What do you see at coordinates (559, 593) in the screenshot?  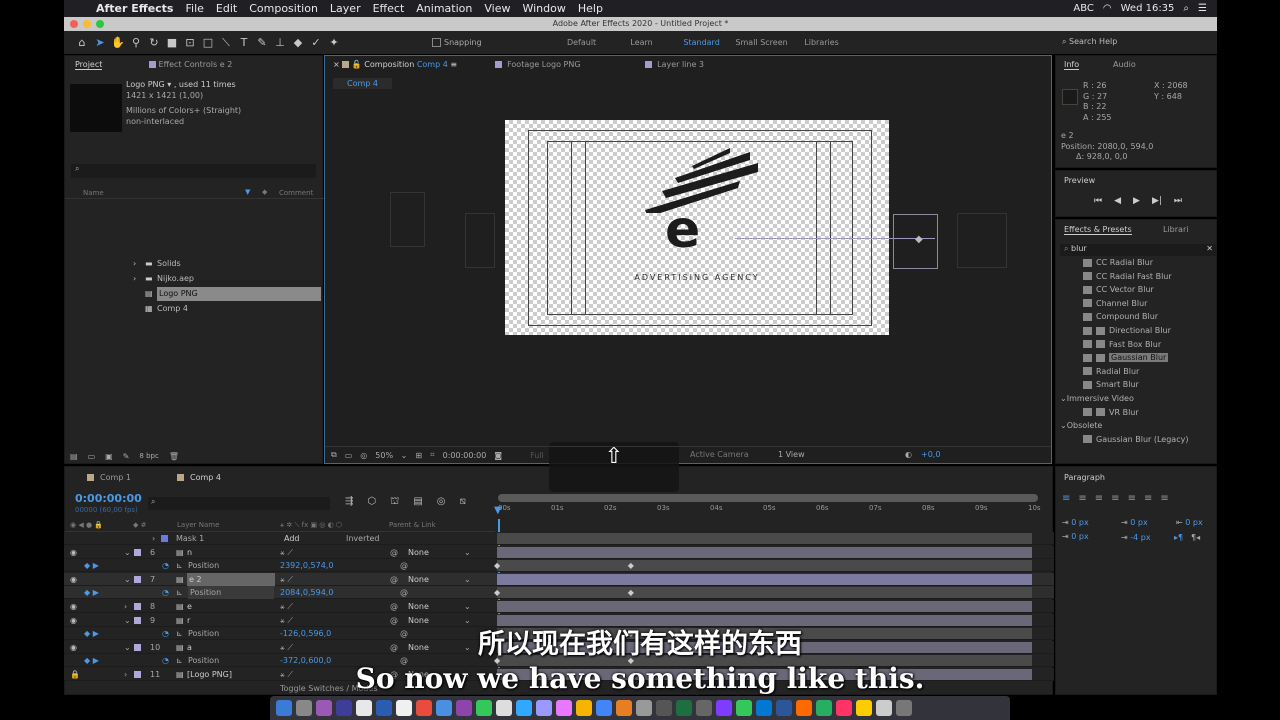 I see `property-row: ◆ ◆ ◆ ▶ ◔ ⊾ Position 2084,0,594,0 @` at bounding box center [559, 593].